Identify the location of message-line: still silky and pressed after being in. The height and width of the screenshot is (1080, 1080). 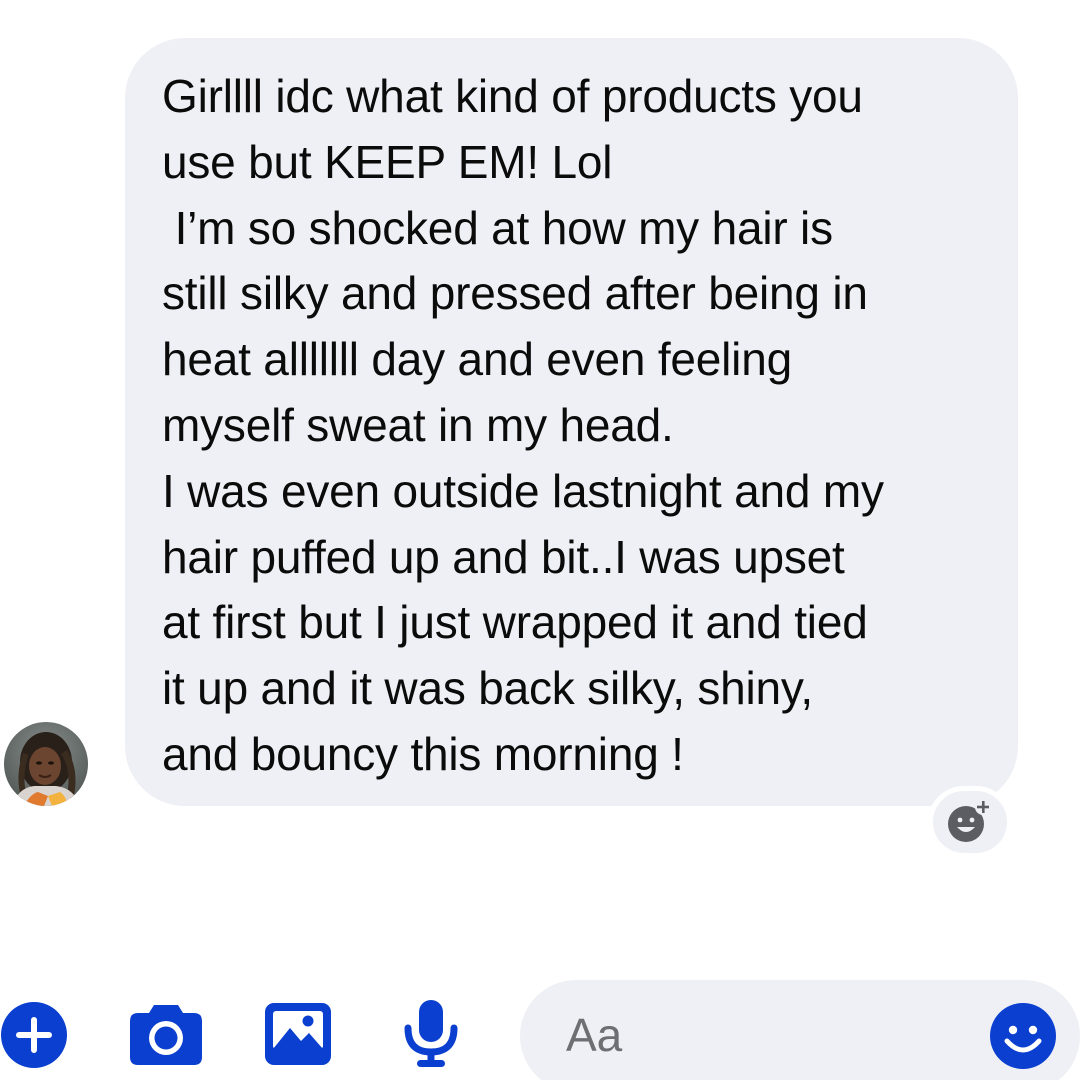
(515, 293).